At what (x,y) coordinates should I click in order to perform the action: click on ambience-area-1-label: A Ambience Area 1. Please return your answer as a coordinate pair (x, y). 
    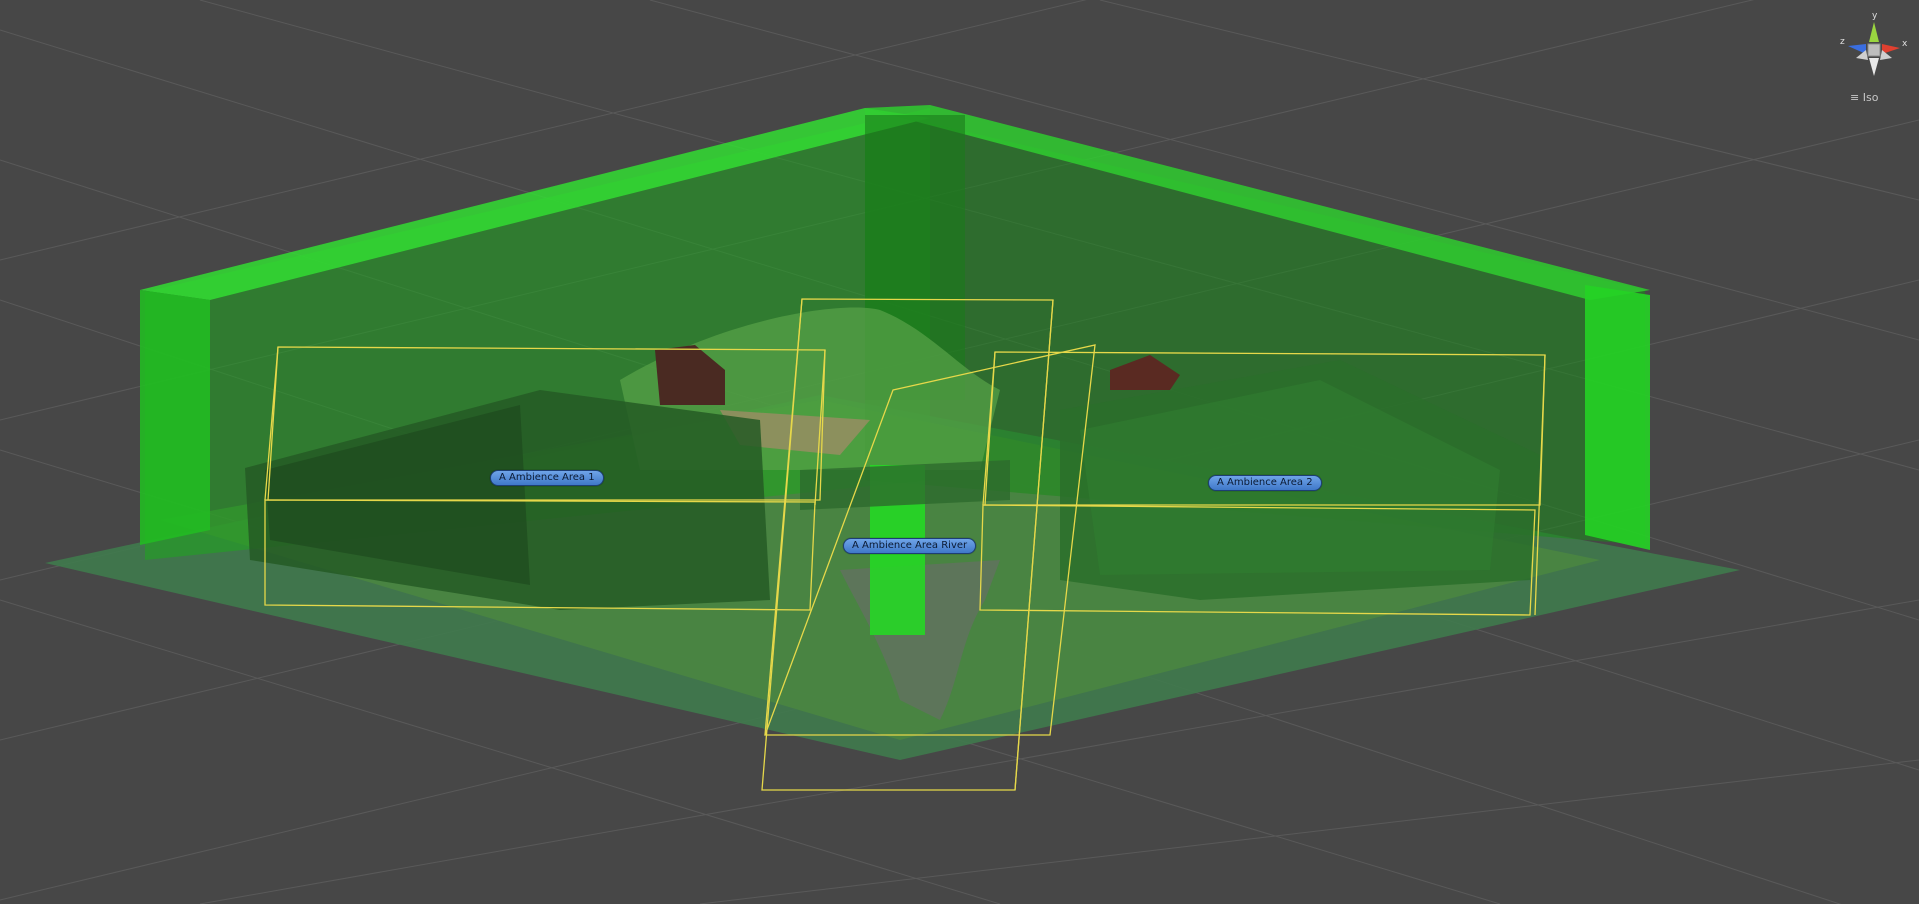
    Looking at the image, I should click on (547, 478).